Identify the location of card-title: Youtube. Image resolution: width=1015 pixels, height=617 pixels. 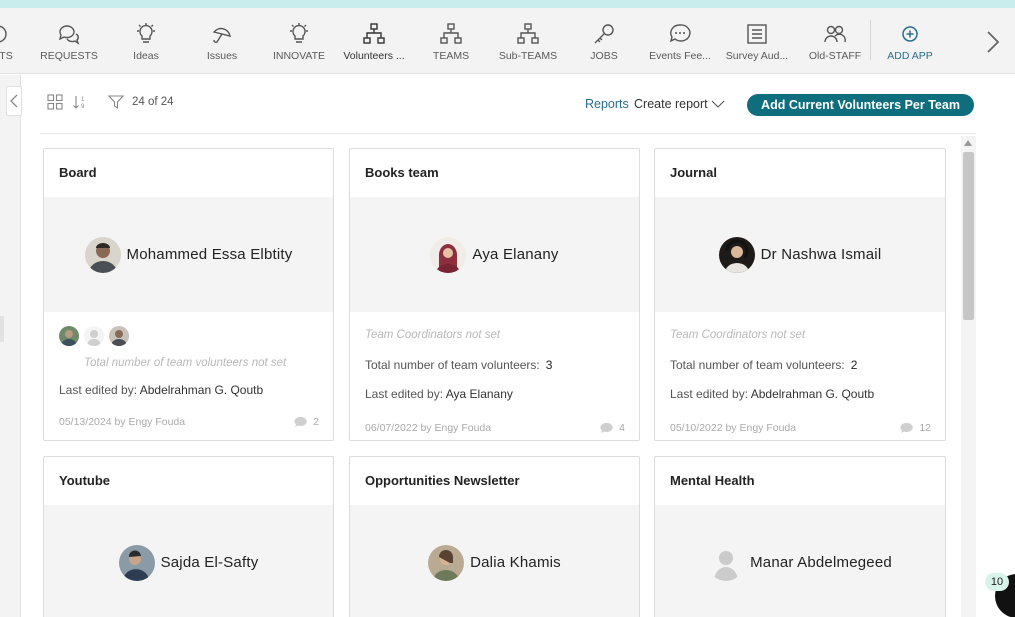
(84, 480).